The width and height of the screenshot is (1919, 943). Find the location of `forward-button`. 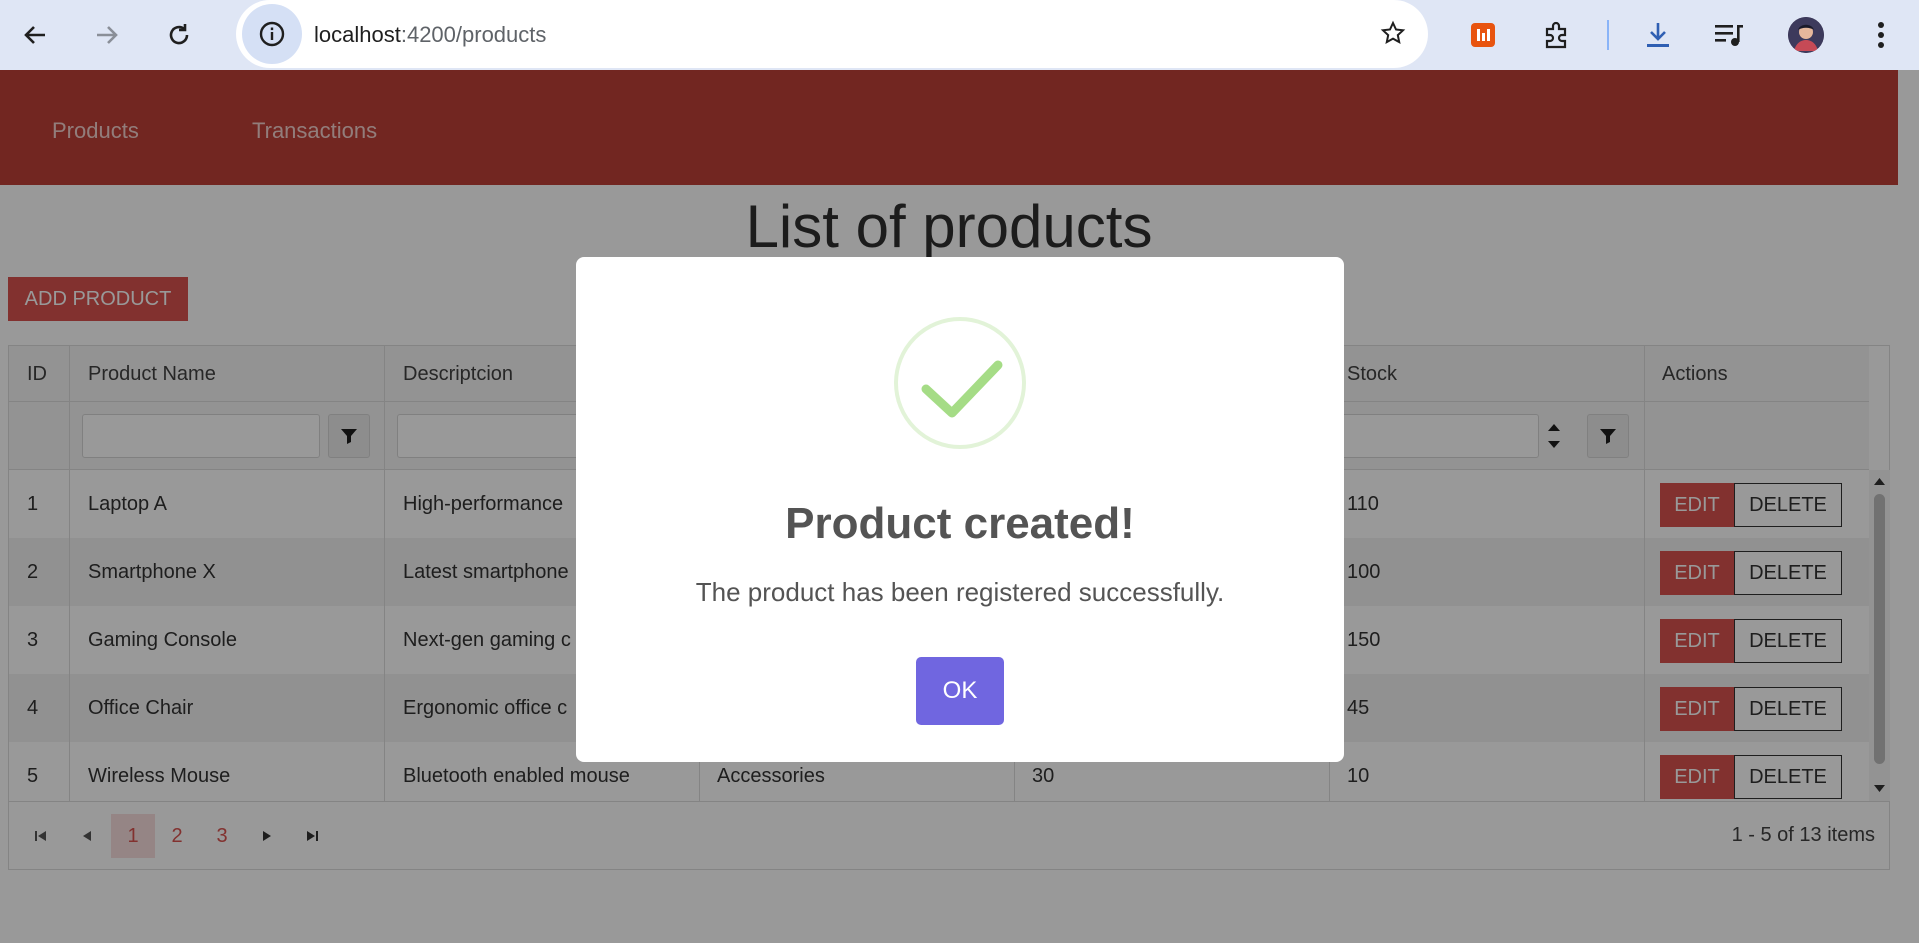

forward-button is located at coordinates (107, 35).